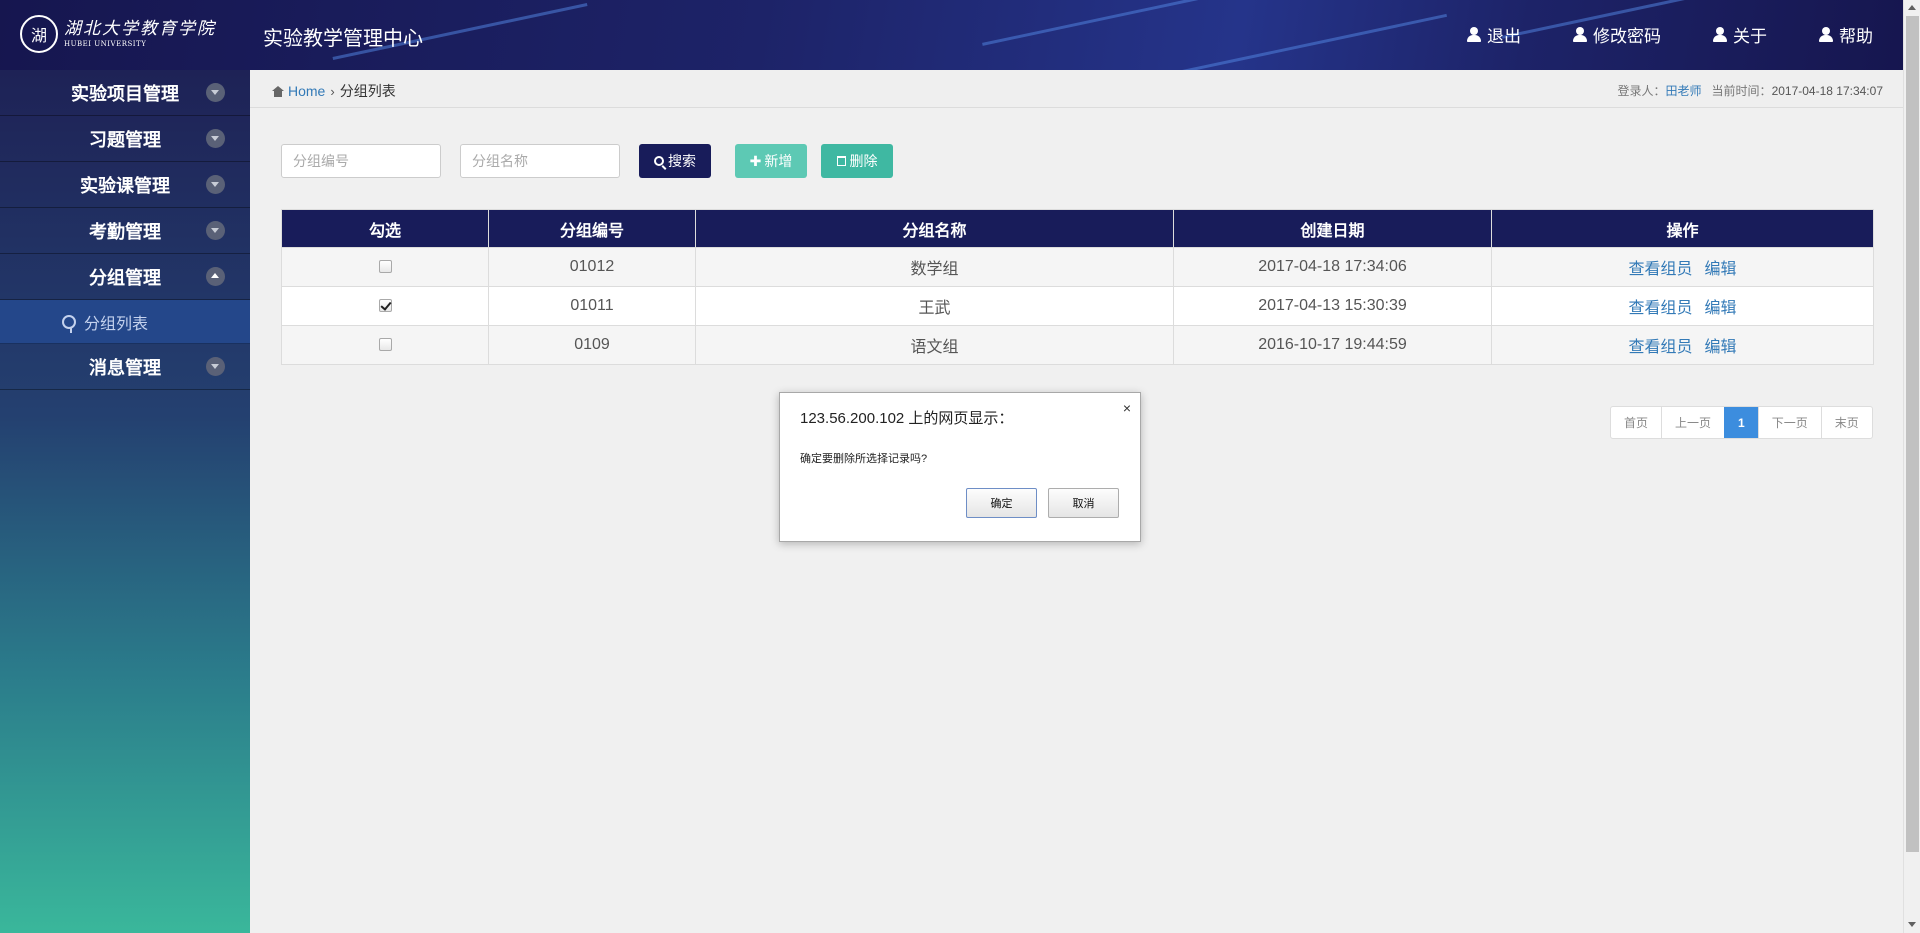 The image size is (1920, 933). I want to click on login-info: 登录人：田老师 当前时间：2017-04-18 17:34:07, so click(1751, 90).